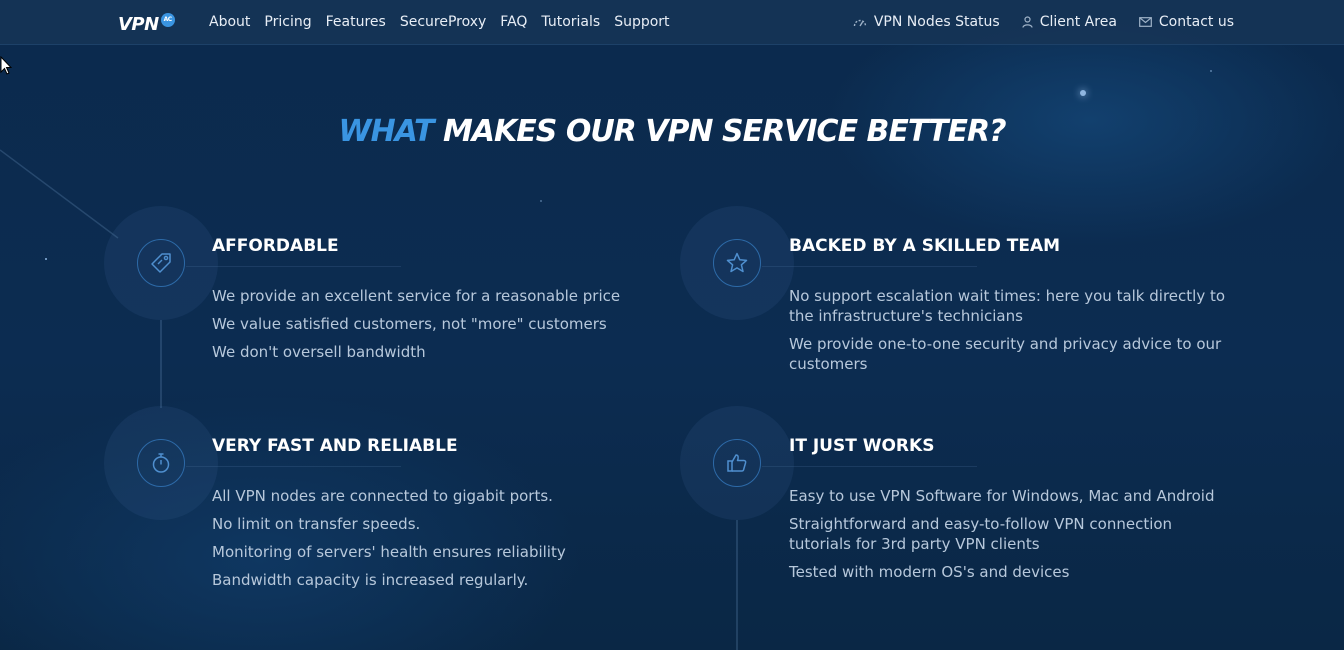 Image resolution: width=1344 pixels, height=650 pixels. Describe the element at coordinates (59, 194) in the screenshot. I see `network-line-decoration` at that location.